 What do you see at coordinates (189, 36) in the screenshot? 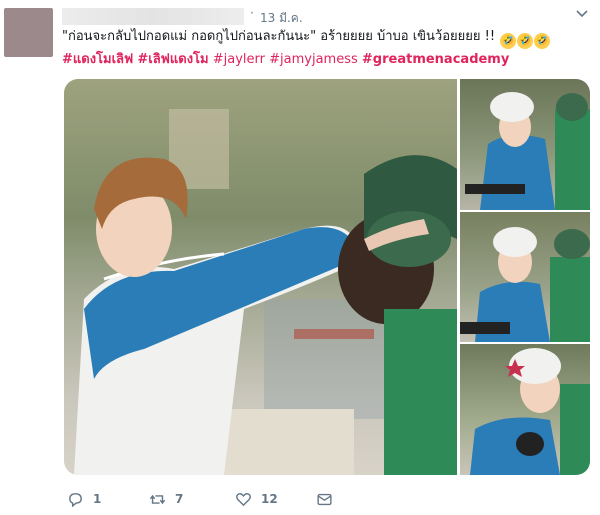
I see `quote-text: "ก่อนจะกลับไปกอดแม่ กอดกูไปก่อนละกันนะ"` at bounding box center [189, 36].